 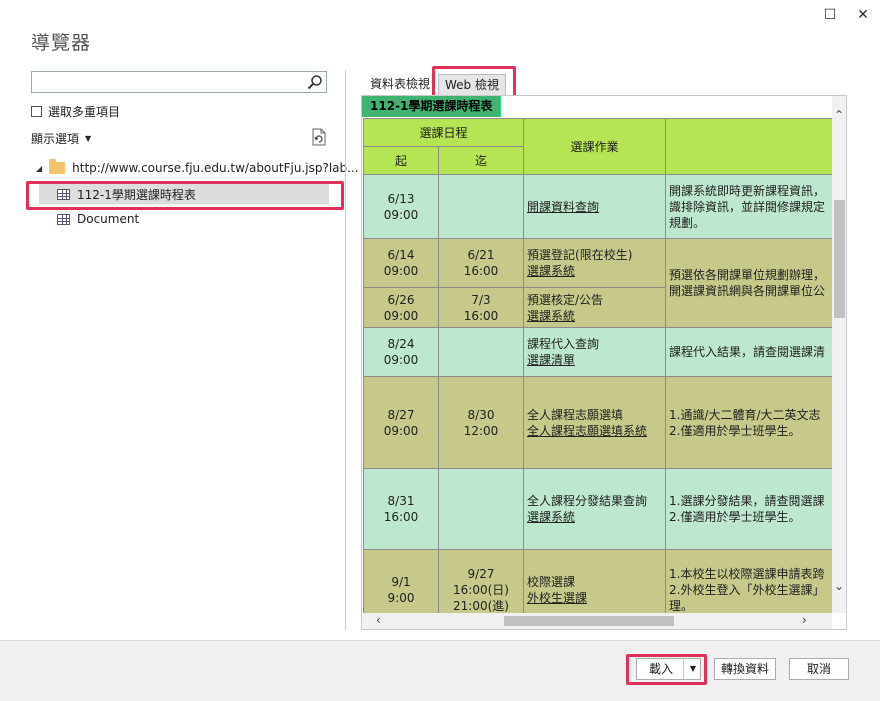 What do you see at coordinates (55, 139) in the screenshot?
I see `display-options-label: 顯示選項` at bounding box center [55, 139].